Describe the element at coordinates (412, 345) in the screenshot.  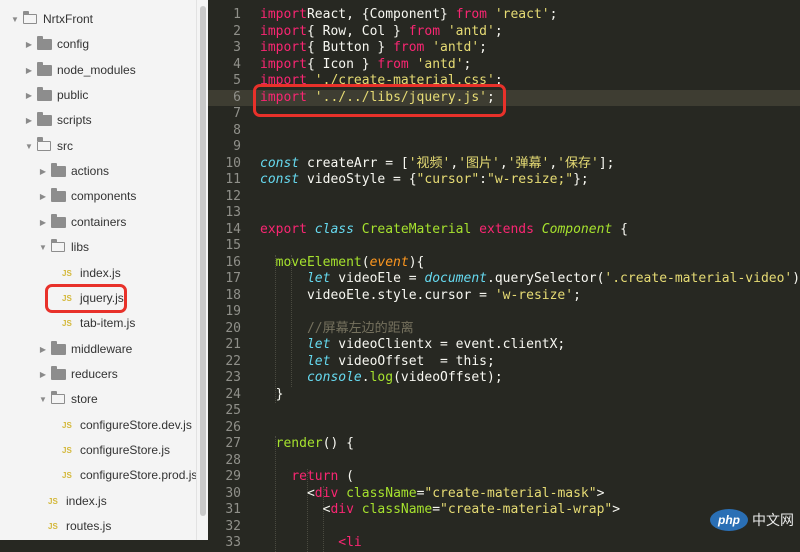
I see `code-line: let videoClientx = event.clientX;` at that location.